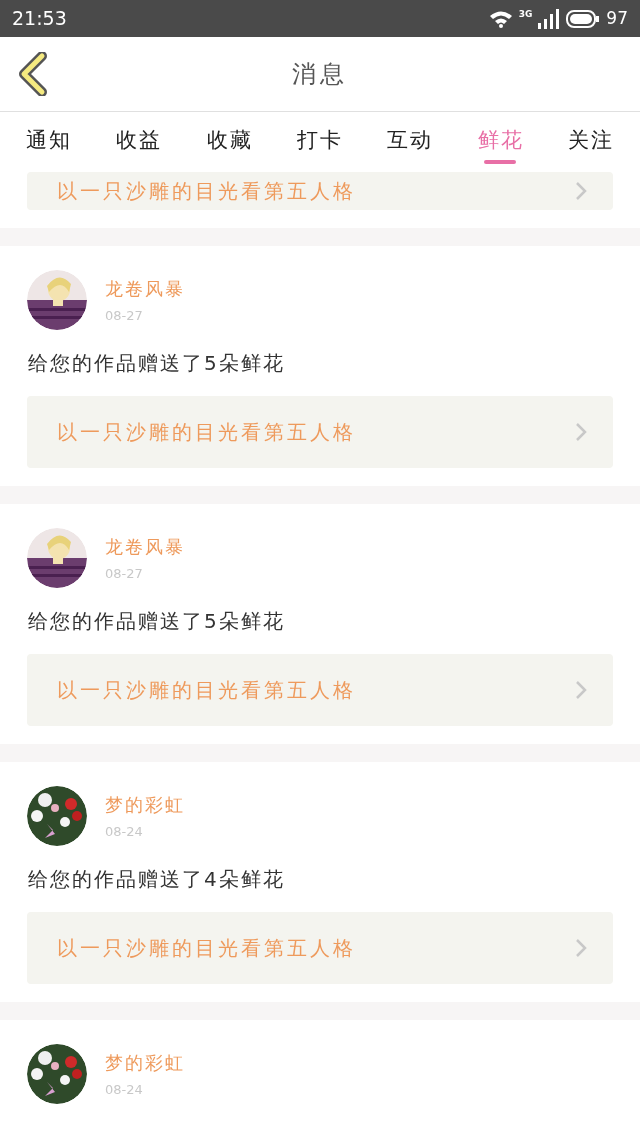 The height and width of the screenshot is (1138, 640). Describe the element at coordinates (33, 74) in the screenshot. I see `back-button` at that location.